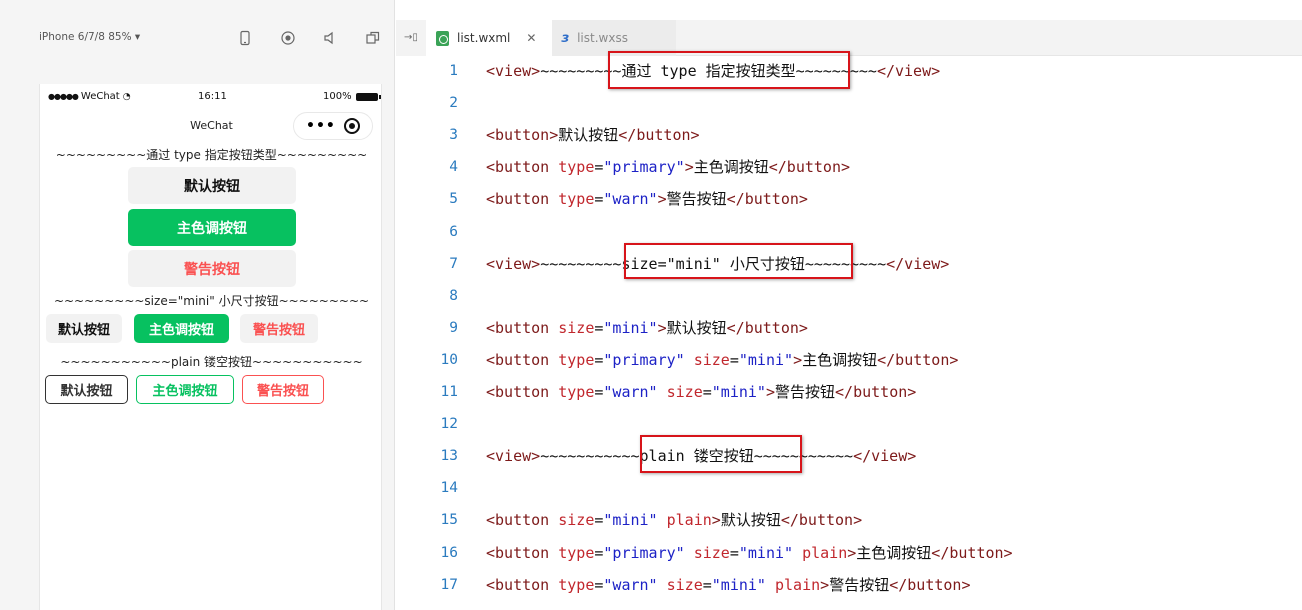  Describe the element at coordinates (181, 328) in the screenshot. I see `mini-primary-button: 主色调按钮` at that location.